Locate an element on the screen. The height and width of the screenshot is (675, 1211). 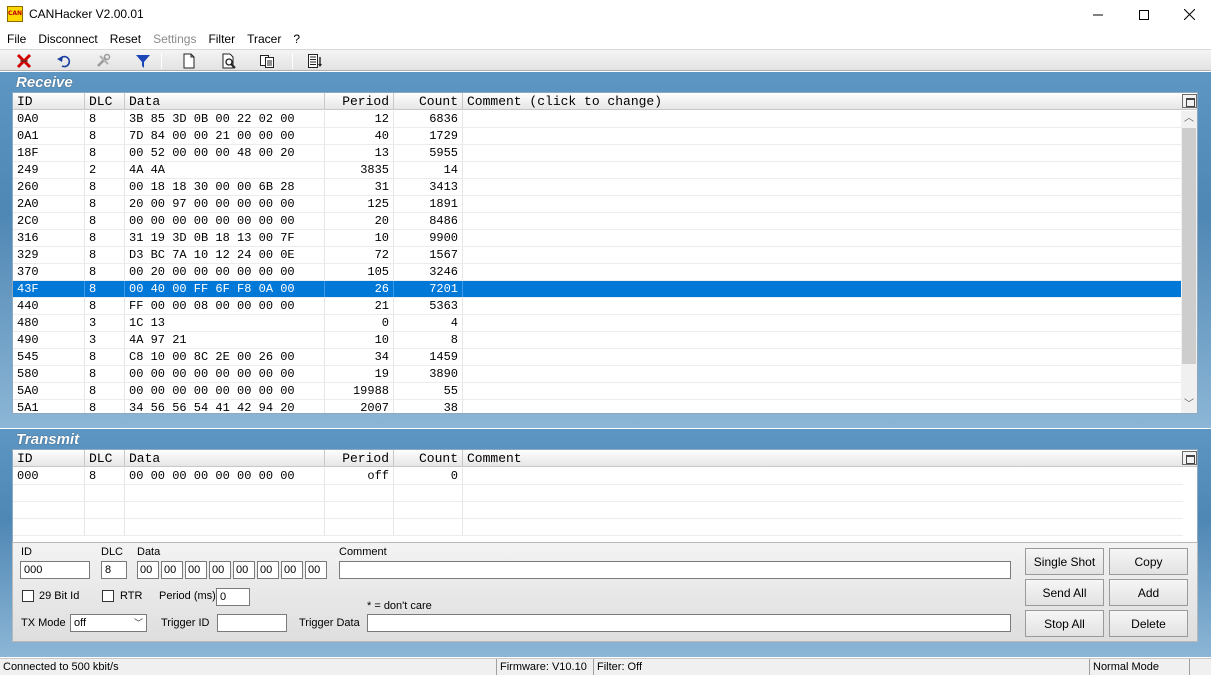
table-row: 370 8 00 20 00 00 00 00 00 00 105 3246 is located at coordinates (598, 272).